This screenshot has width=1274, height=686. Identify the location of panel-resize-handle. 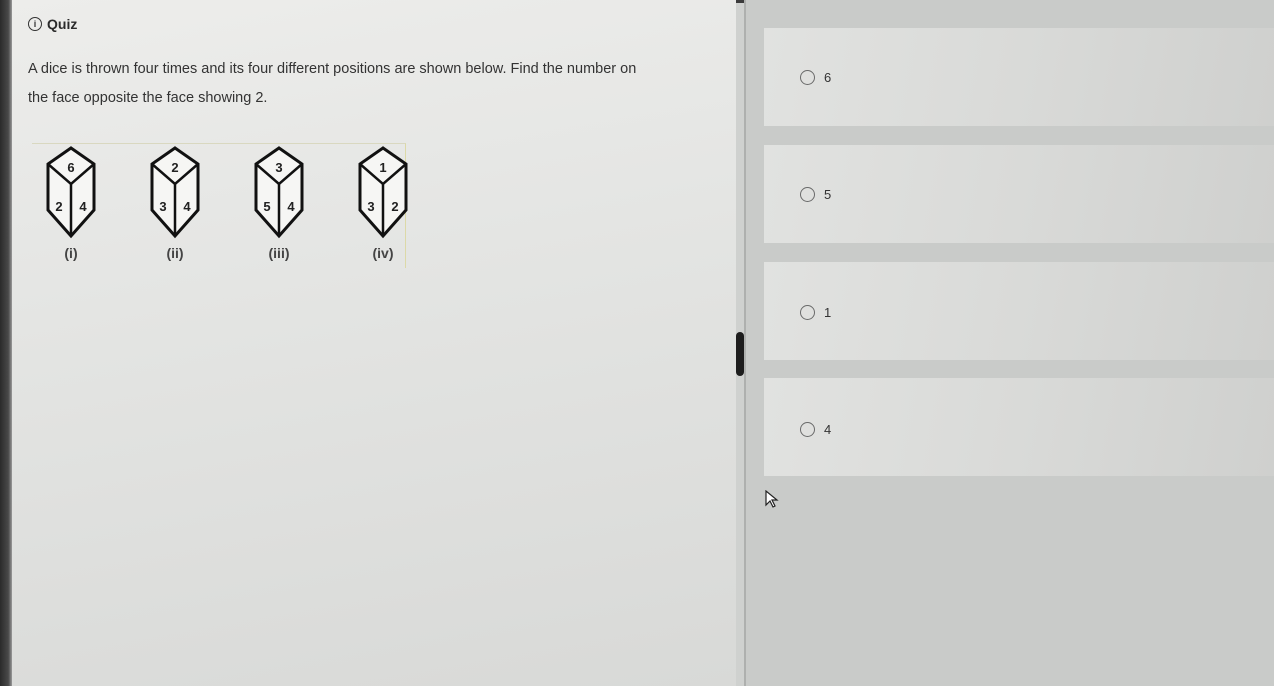
(740, 354).